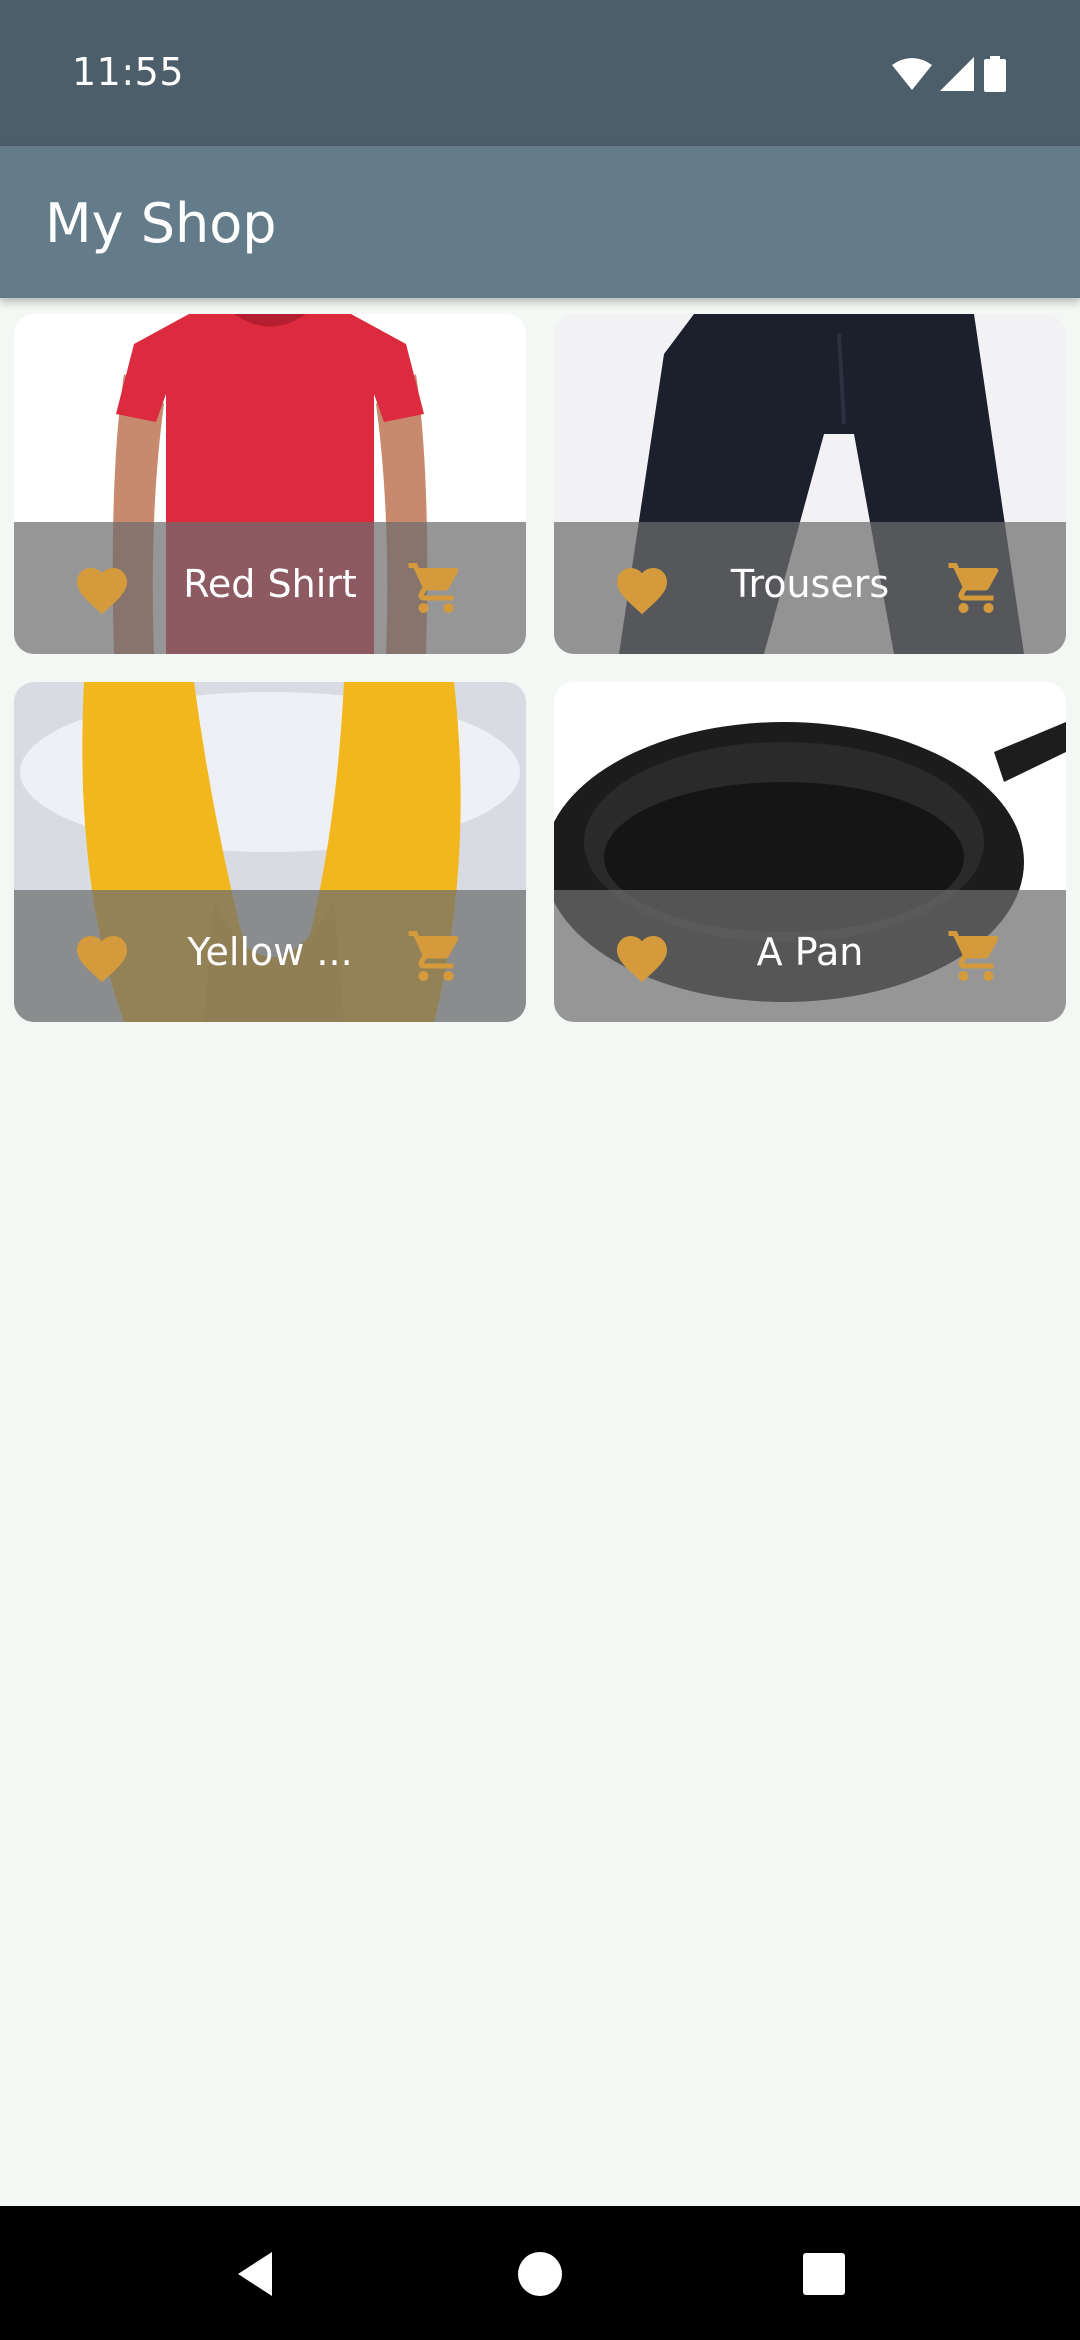 This screenshot has width=1080, height=2340. What do you see at coordinates (161, 223) in the screenshot?
I see `app-title: My Shop` at bounding box center [161, 223].